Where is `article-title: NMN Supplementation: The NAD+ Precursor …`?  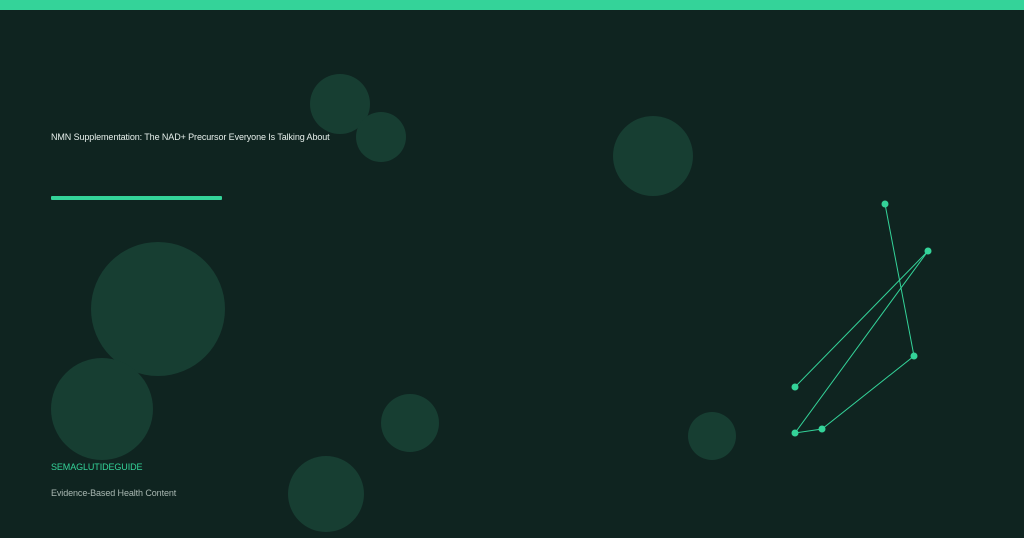 article-title: NMN Supplementation: The NAD+ Precursor … is located at coordinates (190, 137).